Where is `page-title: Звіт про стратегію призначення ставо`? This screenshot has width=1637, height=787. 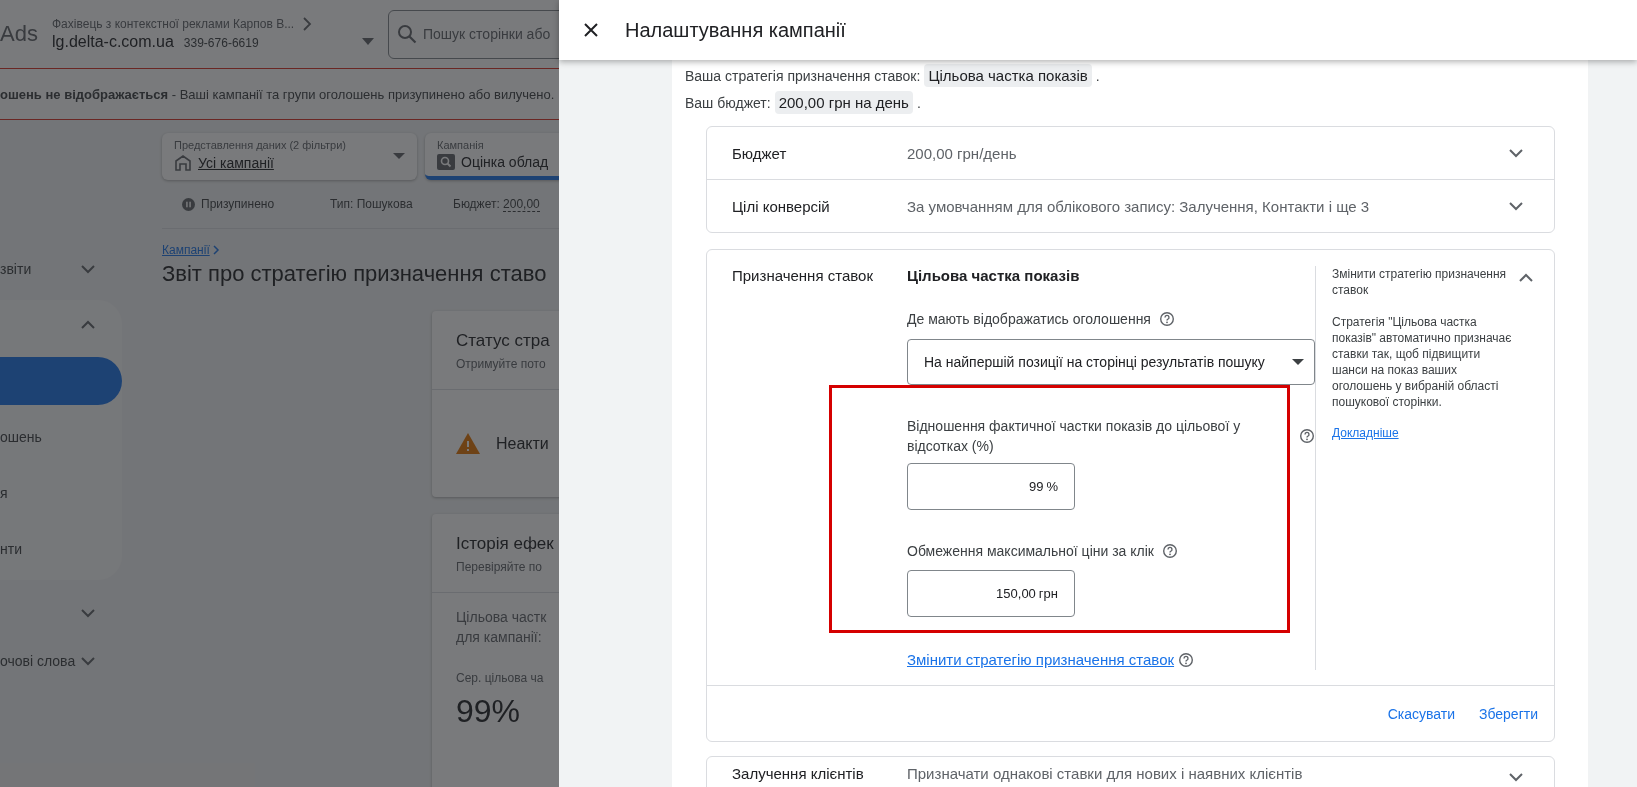 page-title: Звіт про стратегію призначення ставо is located at coordinates (355, 274).